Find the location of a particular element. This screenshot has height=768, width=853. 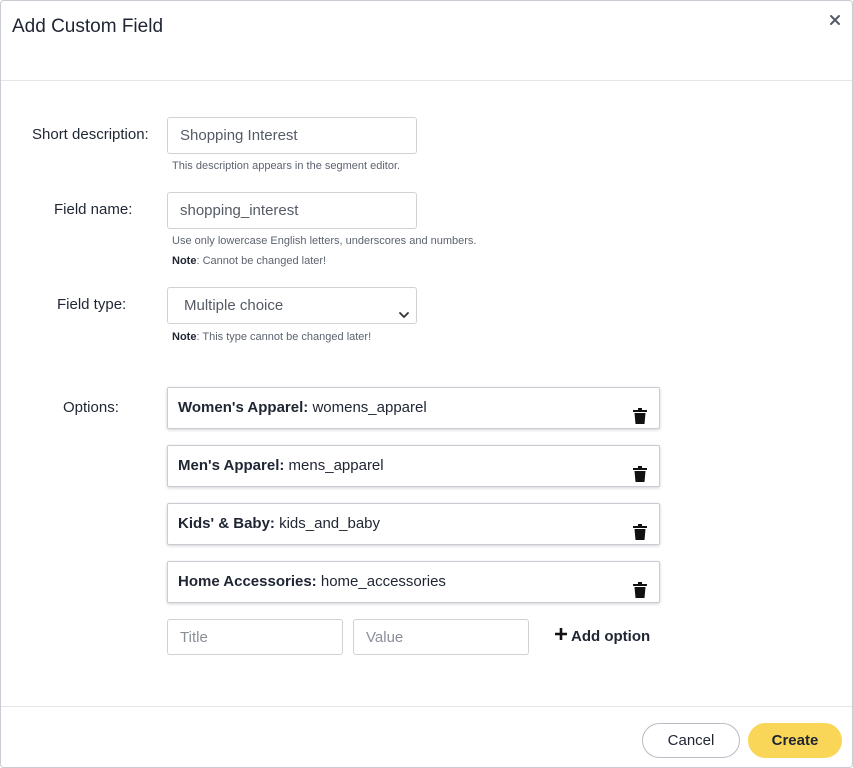

option-title: Kids' & Baby: is located at coordinates (226, 523).